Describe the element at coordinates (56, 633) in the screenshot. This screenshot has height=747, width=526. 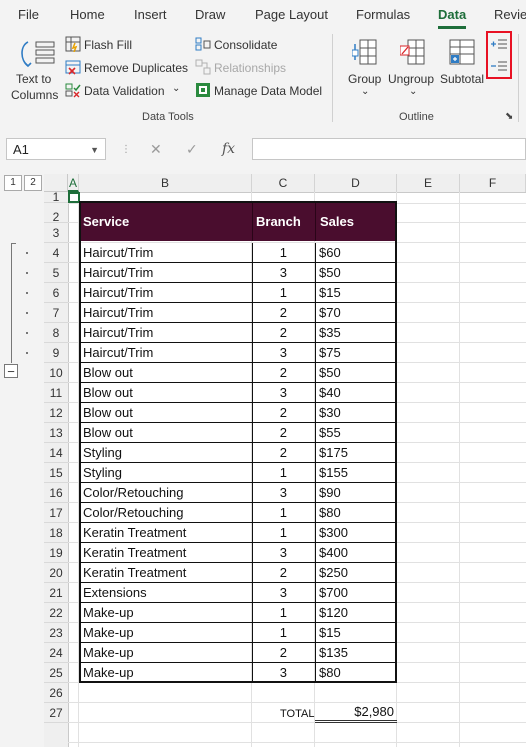
I see `row-header: 23` at that location.